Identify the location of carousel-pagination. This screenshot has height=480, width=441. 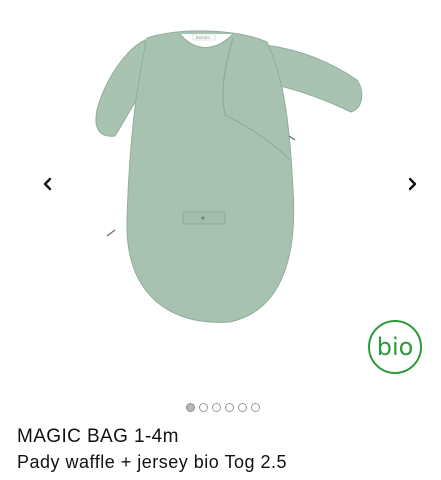
(223, 407).